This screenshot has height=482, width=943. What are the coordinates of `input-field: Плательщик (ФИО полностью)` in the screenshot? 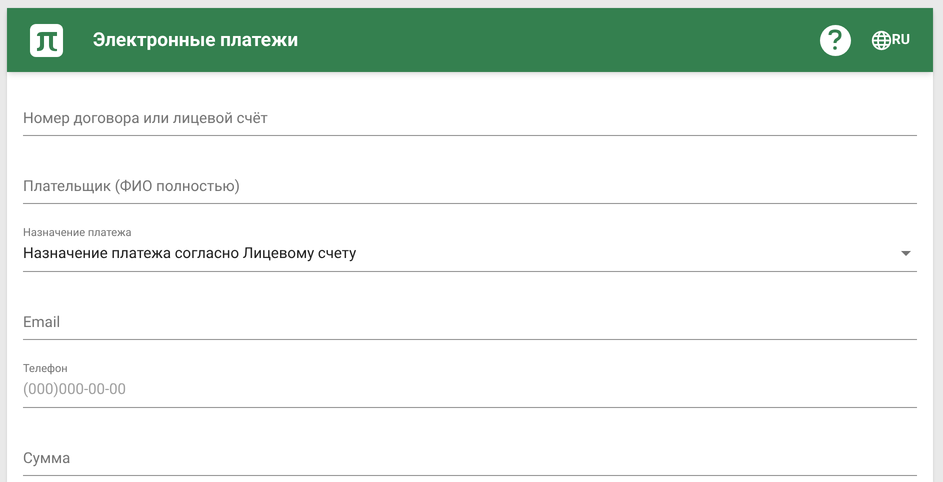 It's located at (470, 189).